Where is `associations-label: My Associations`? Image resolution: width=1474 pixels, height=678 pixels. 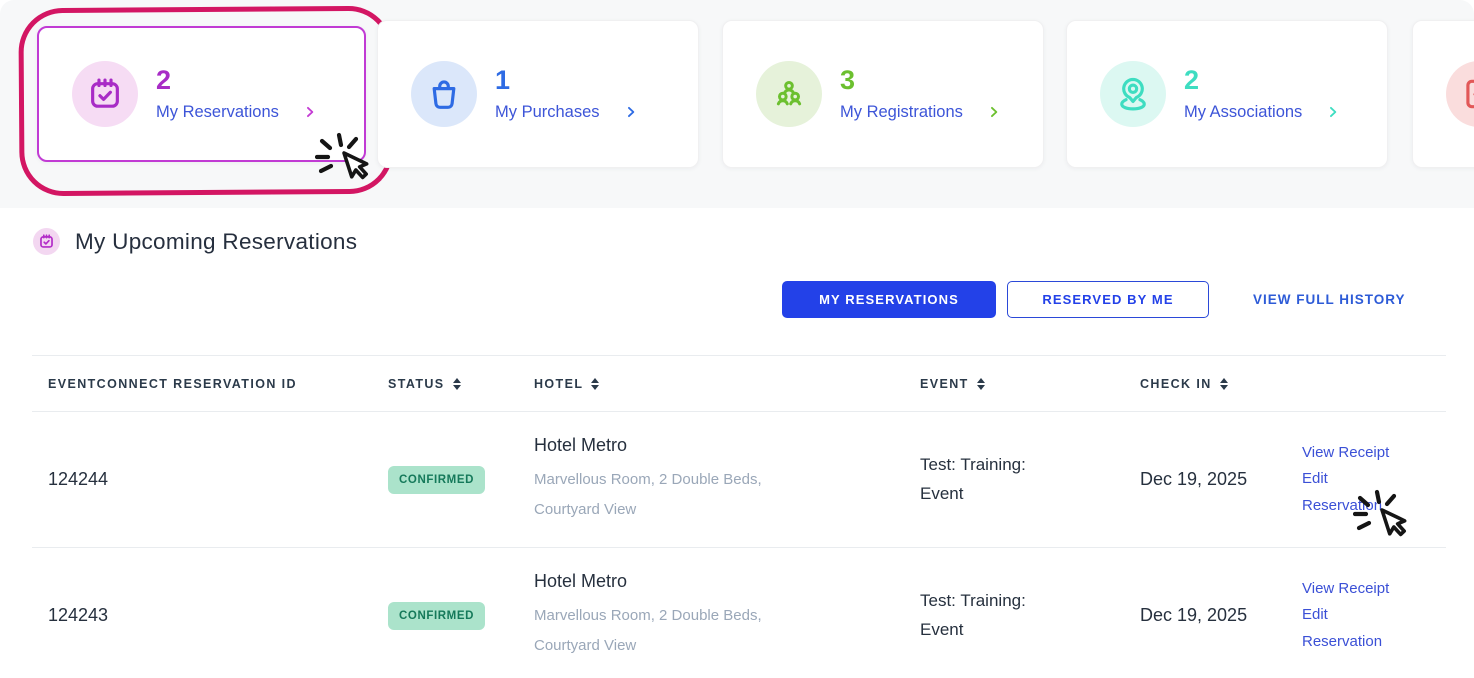 associations-label: My Associations is located at coordinates (1243, 111).